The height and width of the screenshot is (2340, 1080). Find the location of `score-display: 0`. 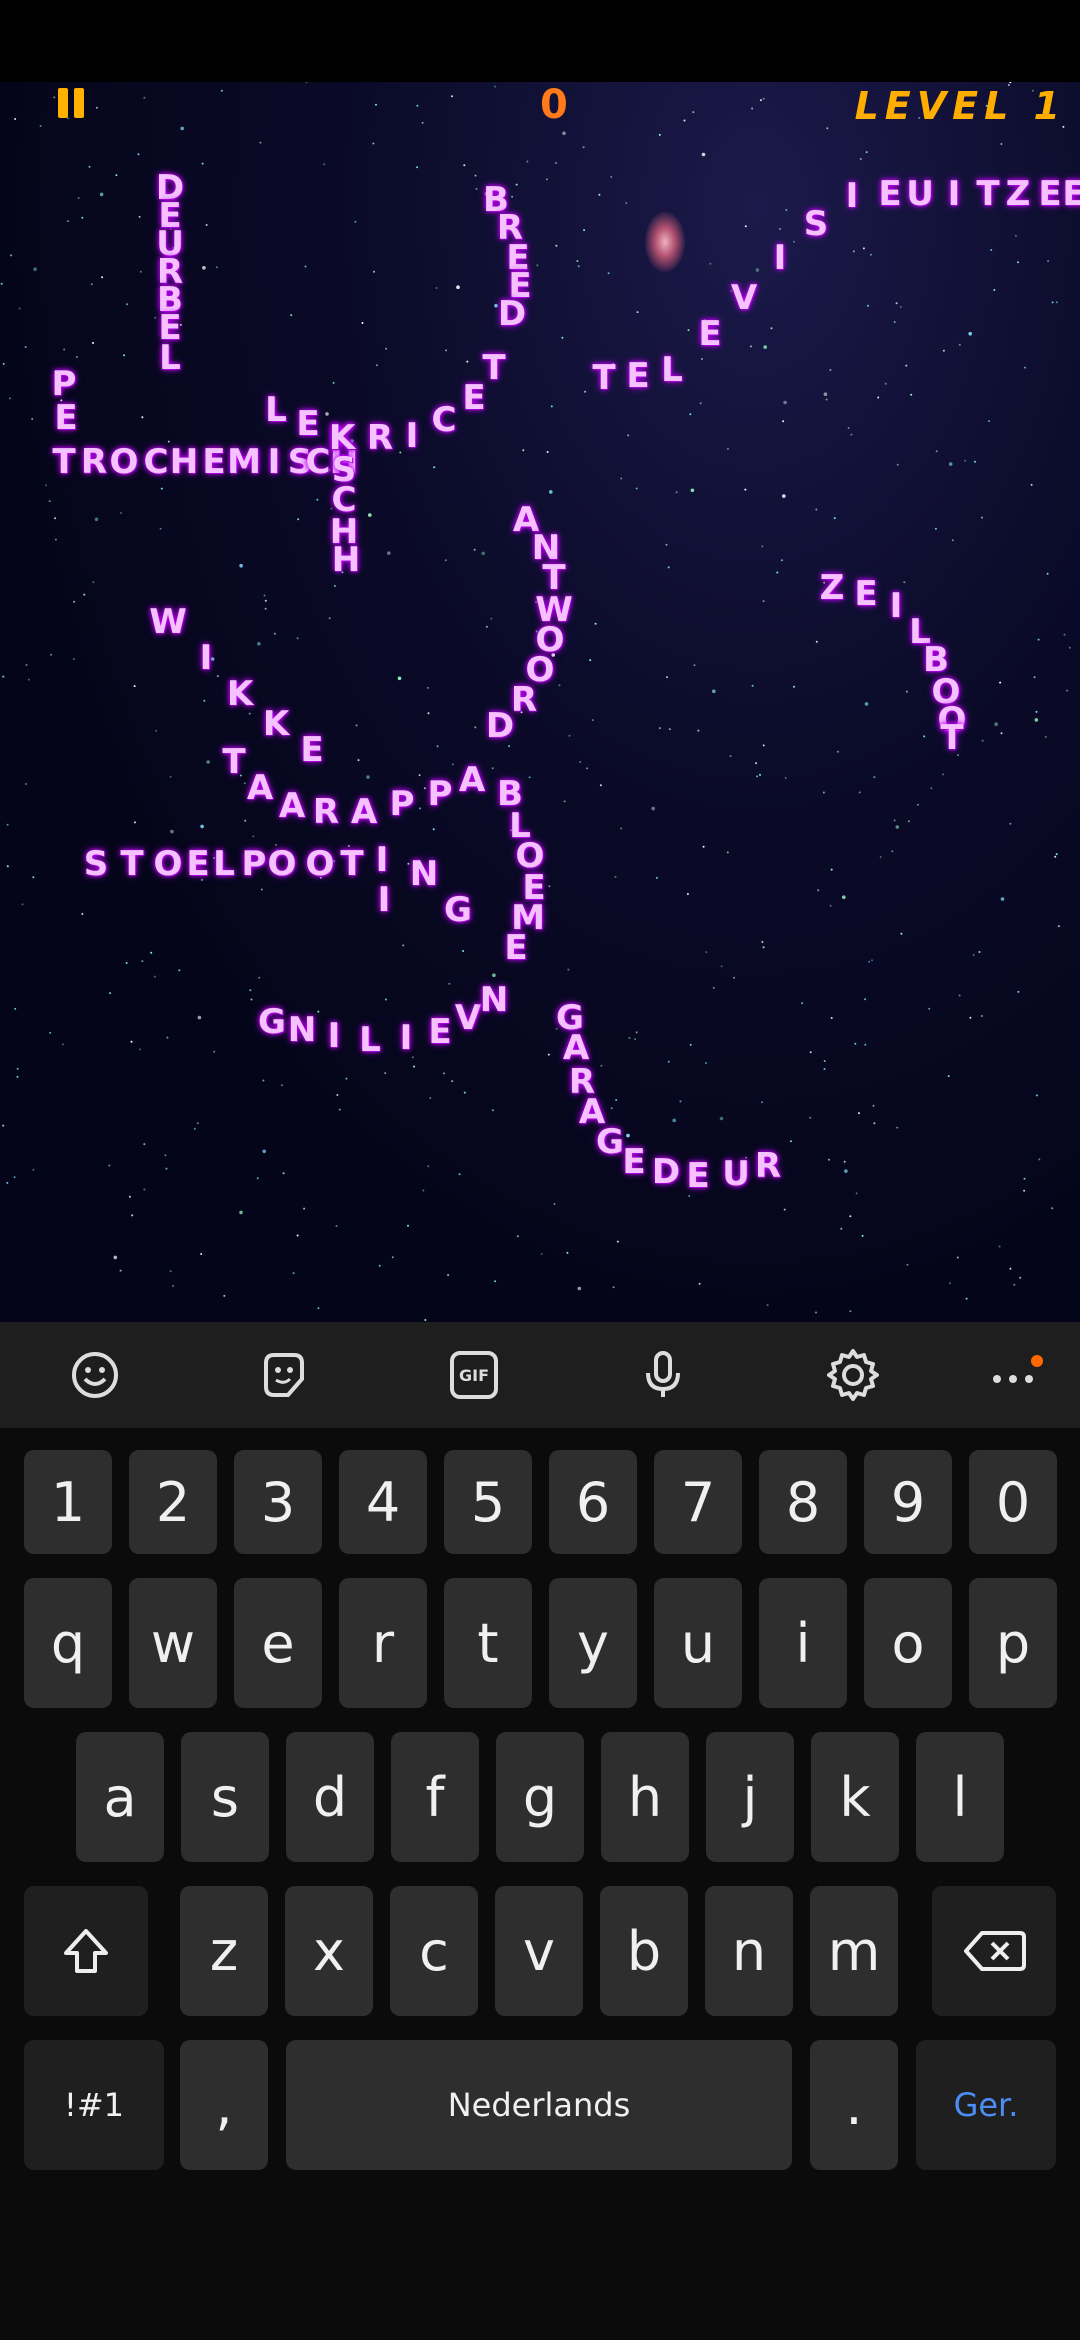

score-display: 0 is located at coordinates (555, 105).